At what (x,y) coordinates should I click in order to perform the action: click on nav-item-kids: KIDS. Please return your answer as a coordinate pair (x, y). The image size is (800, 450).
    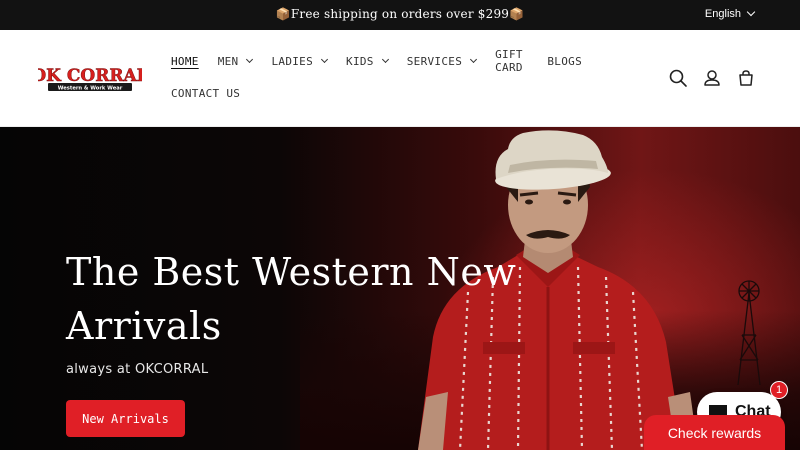
    Looking at the image, I should click on (367, 61).